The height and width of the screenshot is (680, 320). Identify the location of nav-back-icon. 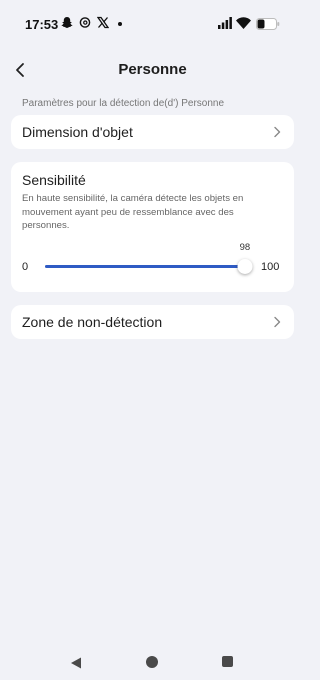
(76, 663).